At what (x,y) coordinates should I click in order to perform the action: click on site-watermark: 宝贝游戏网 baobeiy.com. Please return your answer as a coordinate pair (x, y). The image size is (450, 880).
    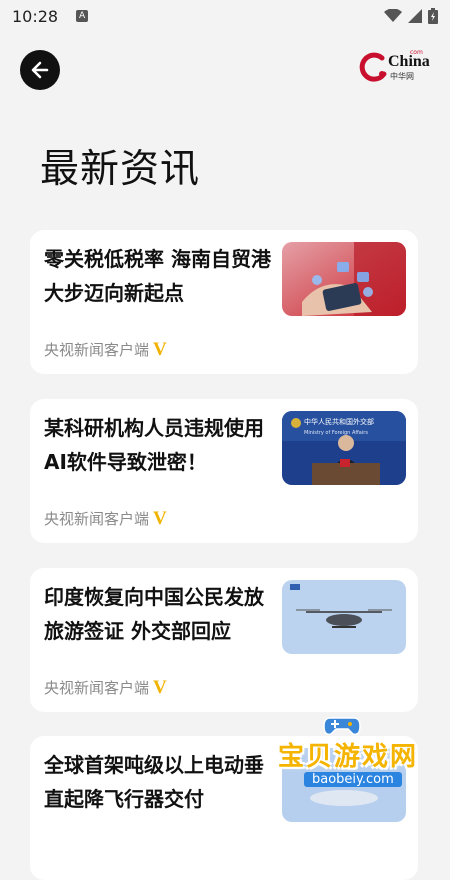
    Looking at the image, I should click on (360, 756).